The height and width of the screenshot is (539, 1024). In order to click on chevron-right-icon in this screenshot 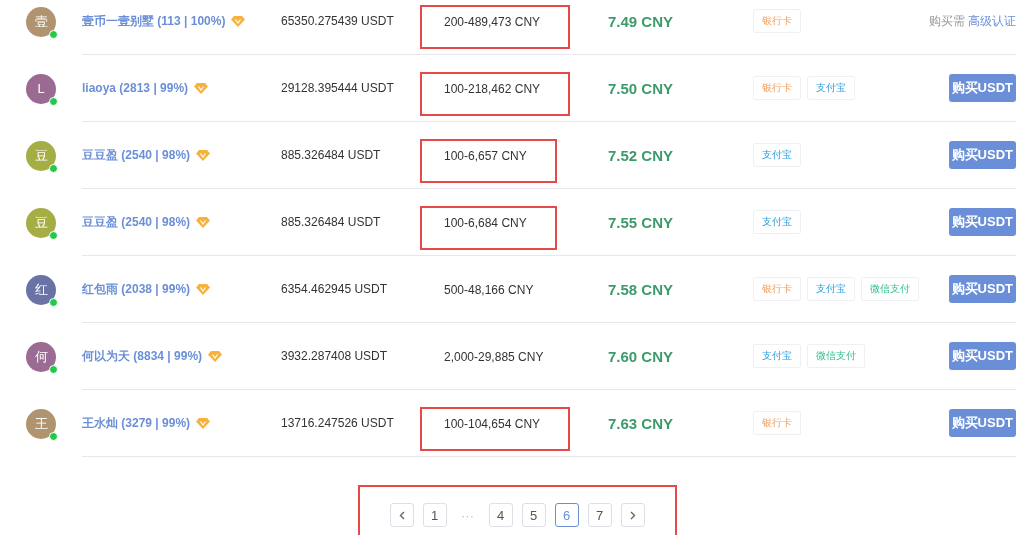, I will do `click(632, 515)`.